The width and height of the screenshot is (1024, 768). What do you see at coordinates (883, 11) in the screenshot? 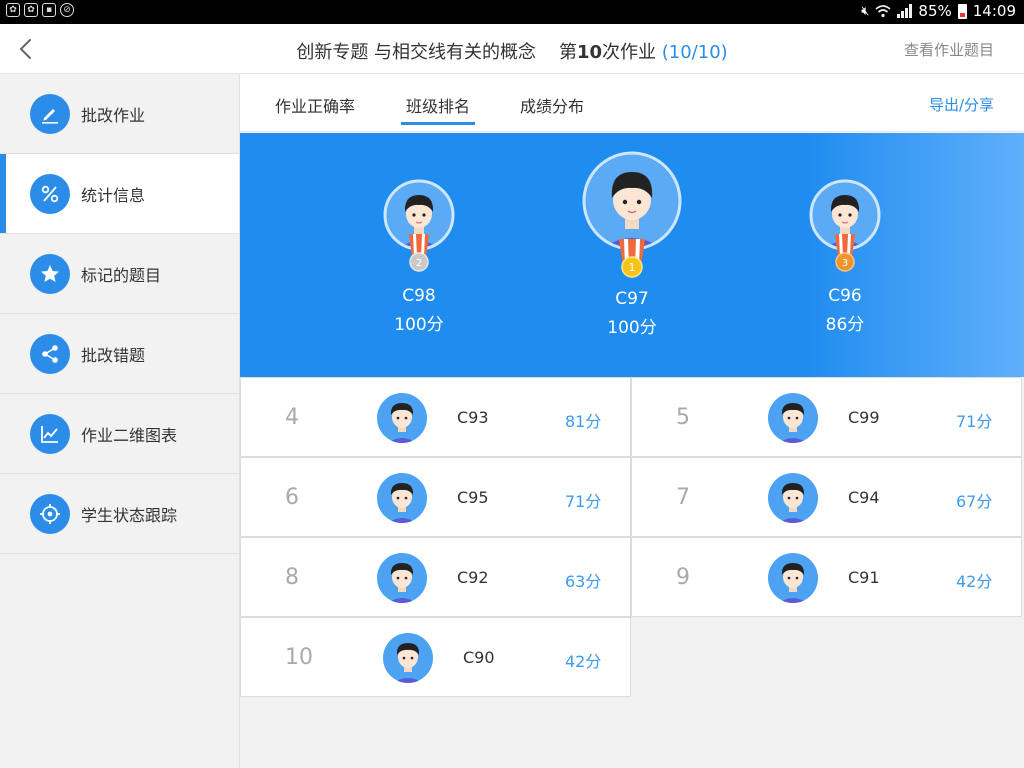
I see `wifi-icon` at bounding box center [883, 11].